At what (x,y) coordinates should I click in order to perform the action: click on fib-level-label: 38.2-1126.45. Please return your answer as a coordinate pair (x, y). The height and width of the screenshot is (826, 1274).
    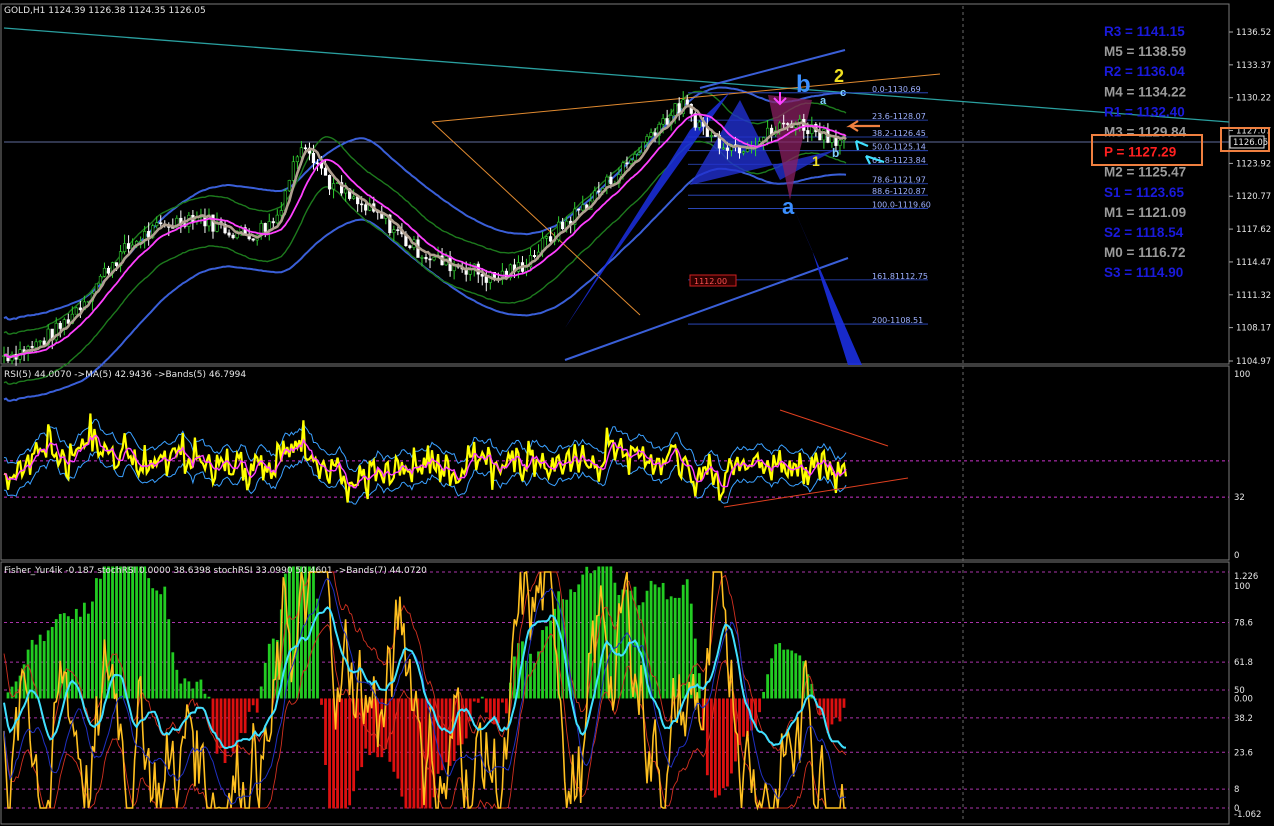
    Looking at the image, I should click on (899, 133).